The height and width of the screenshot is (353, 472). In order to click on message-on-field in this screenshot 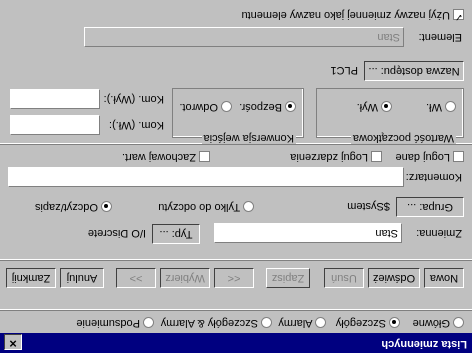, I will do `click(55, 125)`.